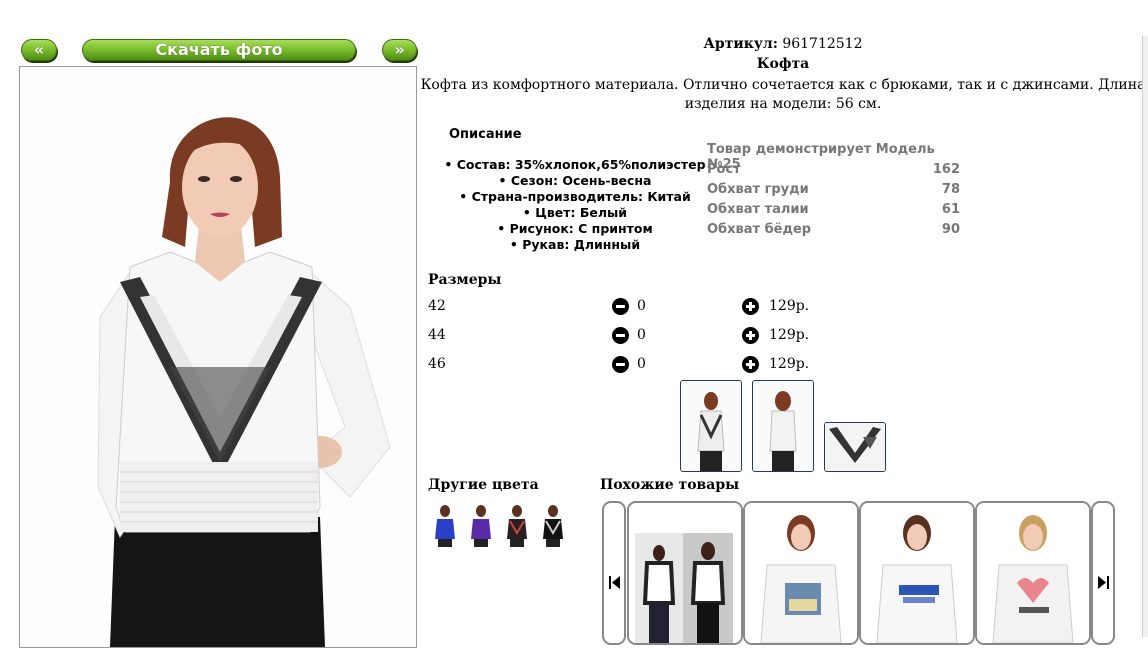  Describe the element at coordinates (759, 229) in the screenshot. I see `model-label: Обхват бёдер` at that location.